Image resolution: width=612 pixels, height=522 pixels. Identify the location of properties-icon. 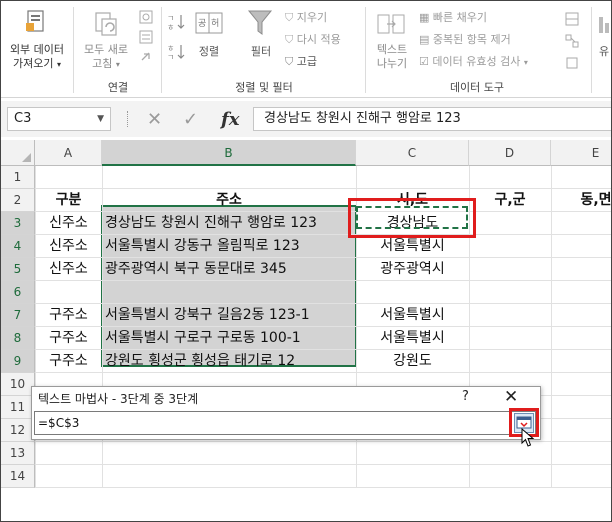
(146, 38).